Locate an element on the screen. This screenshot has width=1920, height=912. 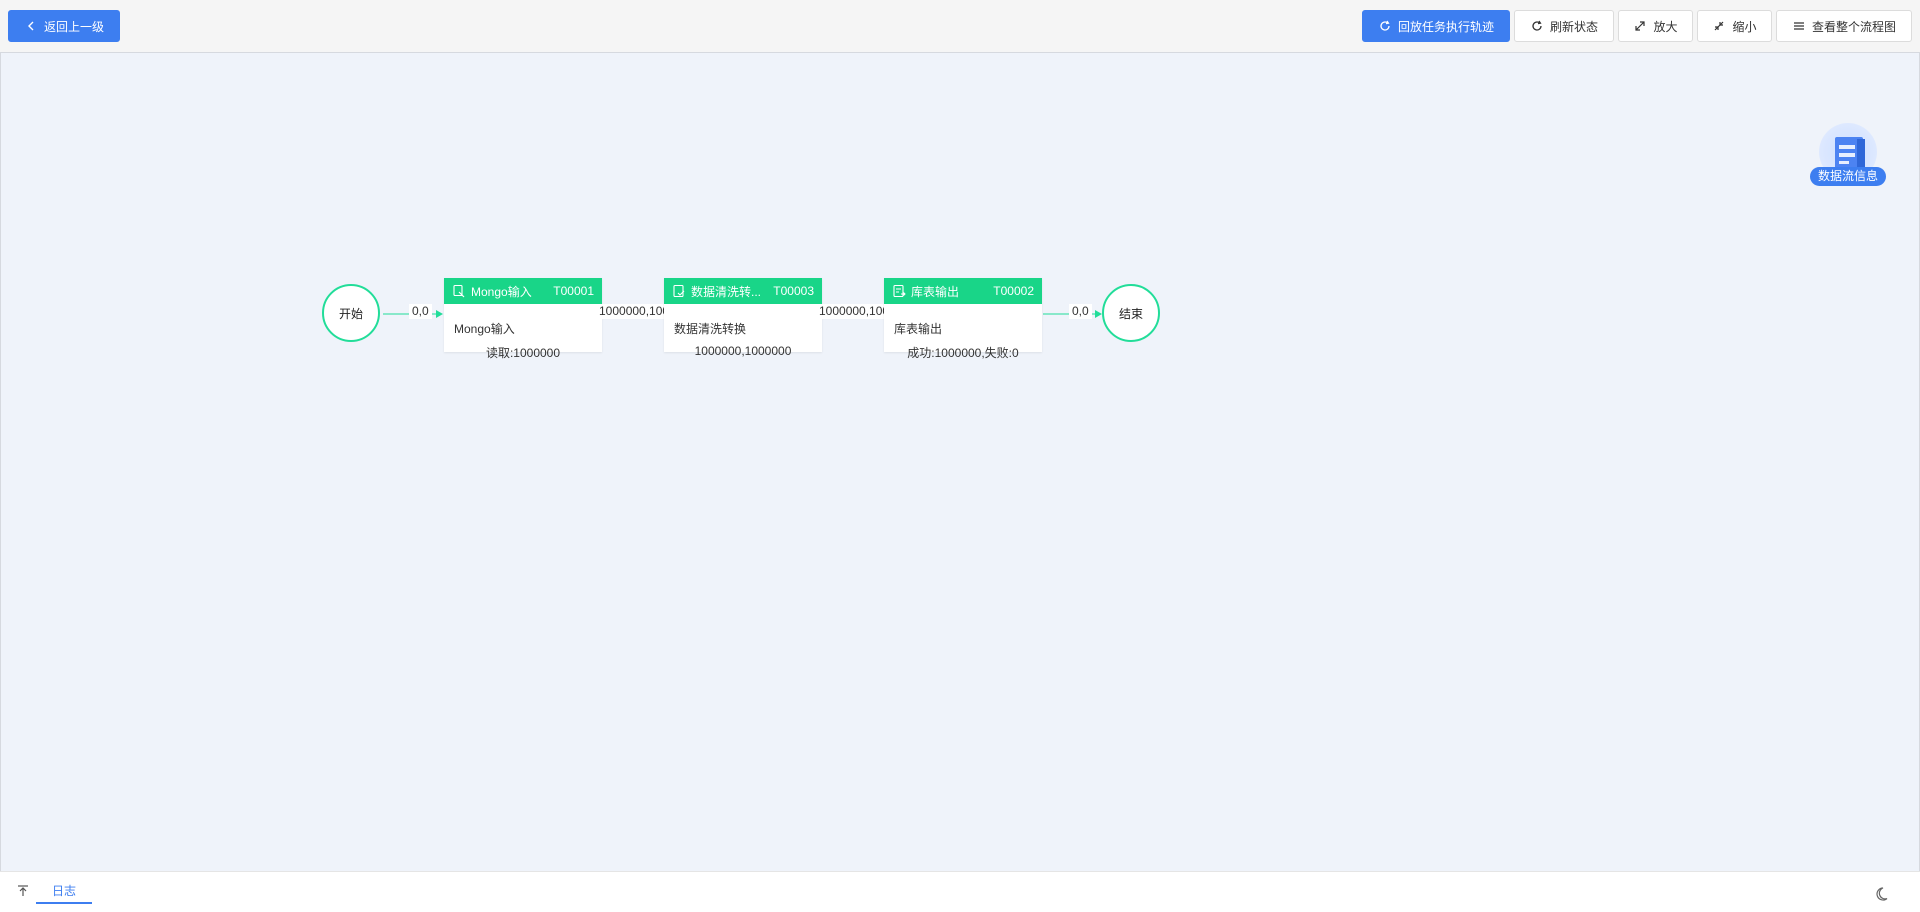
zoom-in-button: 放大 is located at coordinates (1655, 26).